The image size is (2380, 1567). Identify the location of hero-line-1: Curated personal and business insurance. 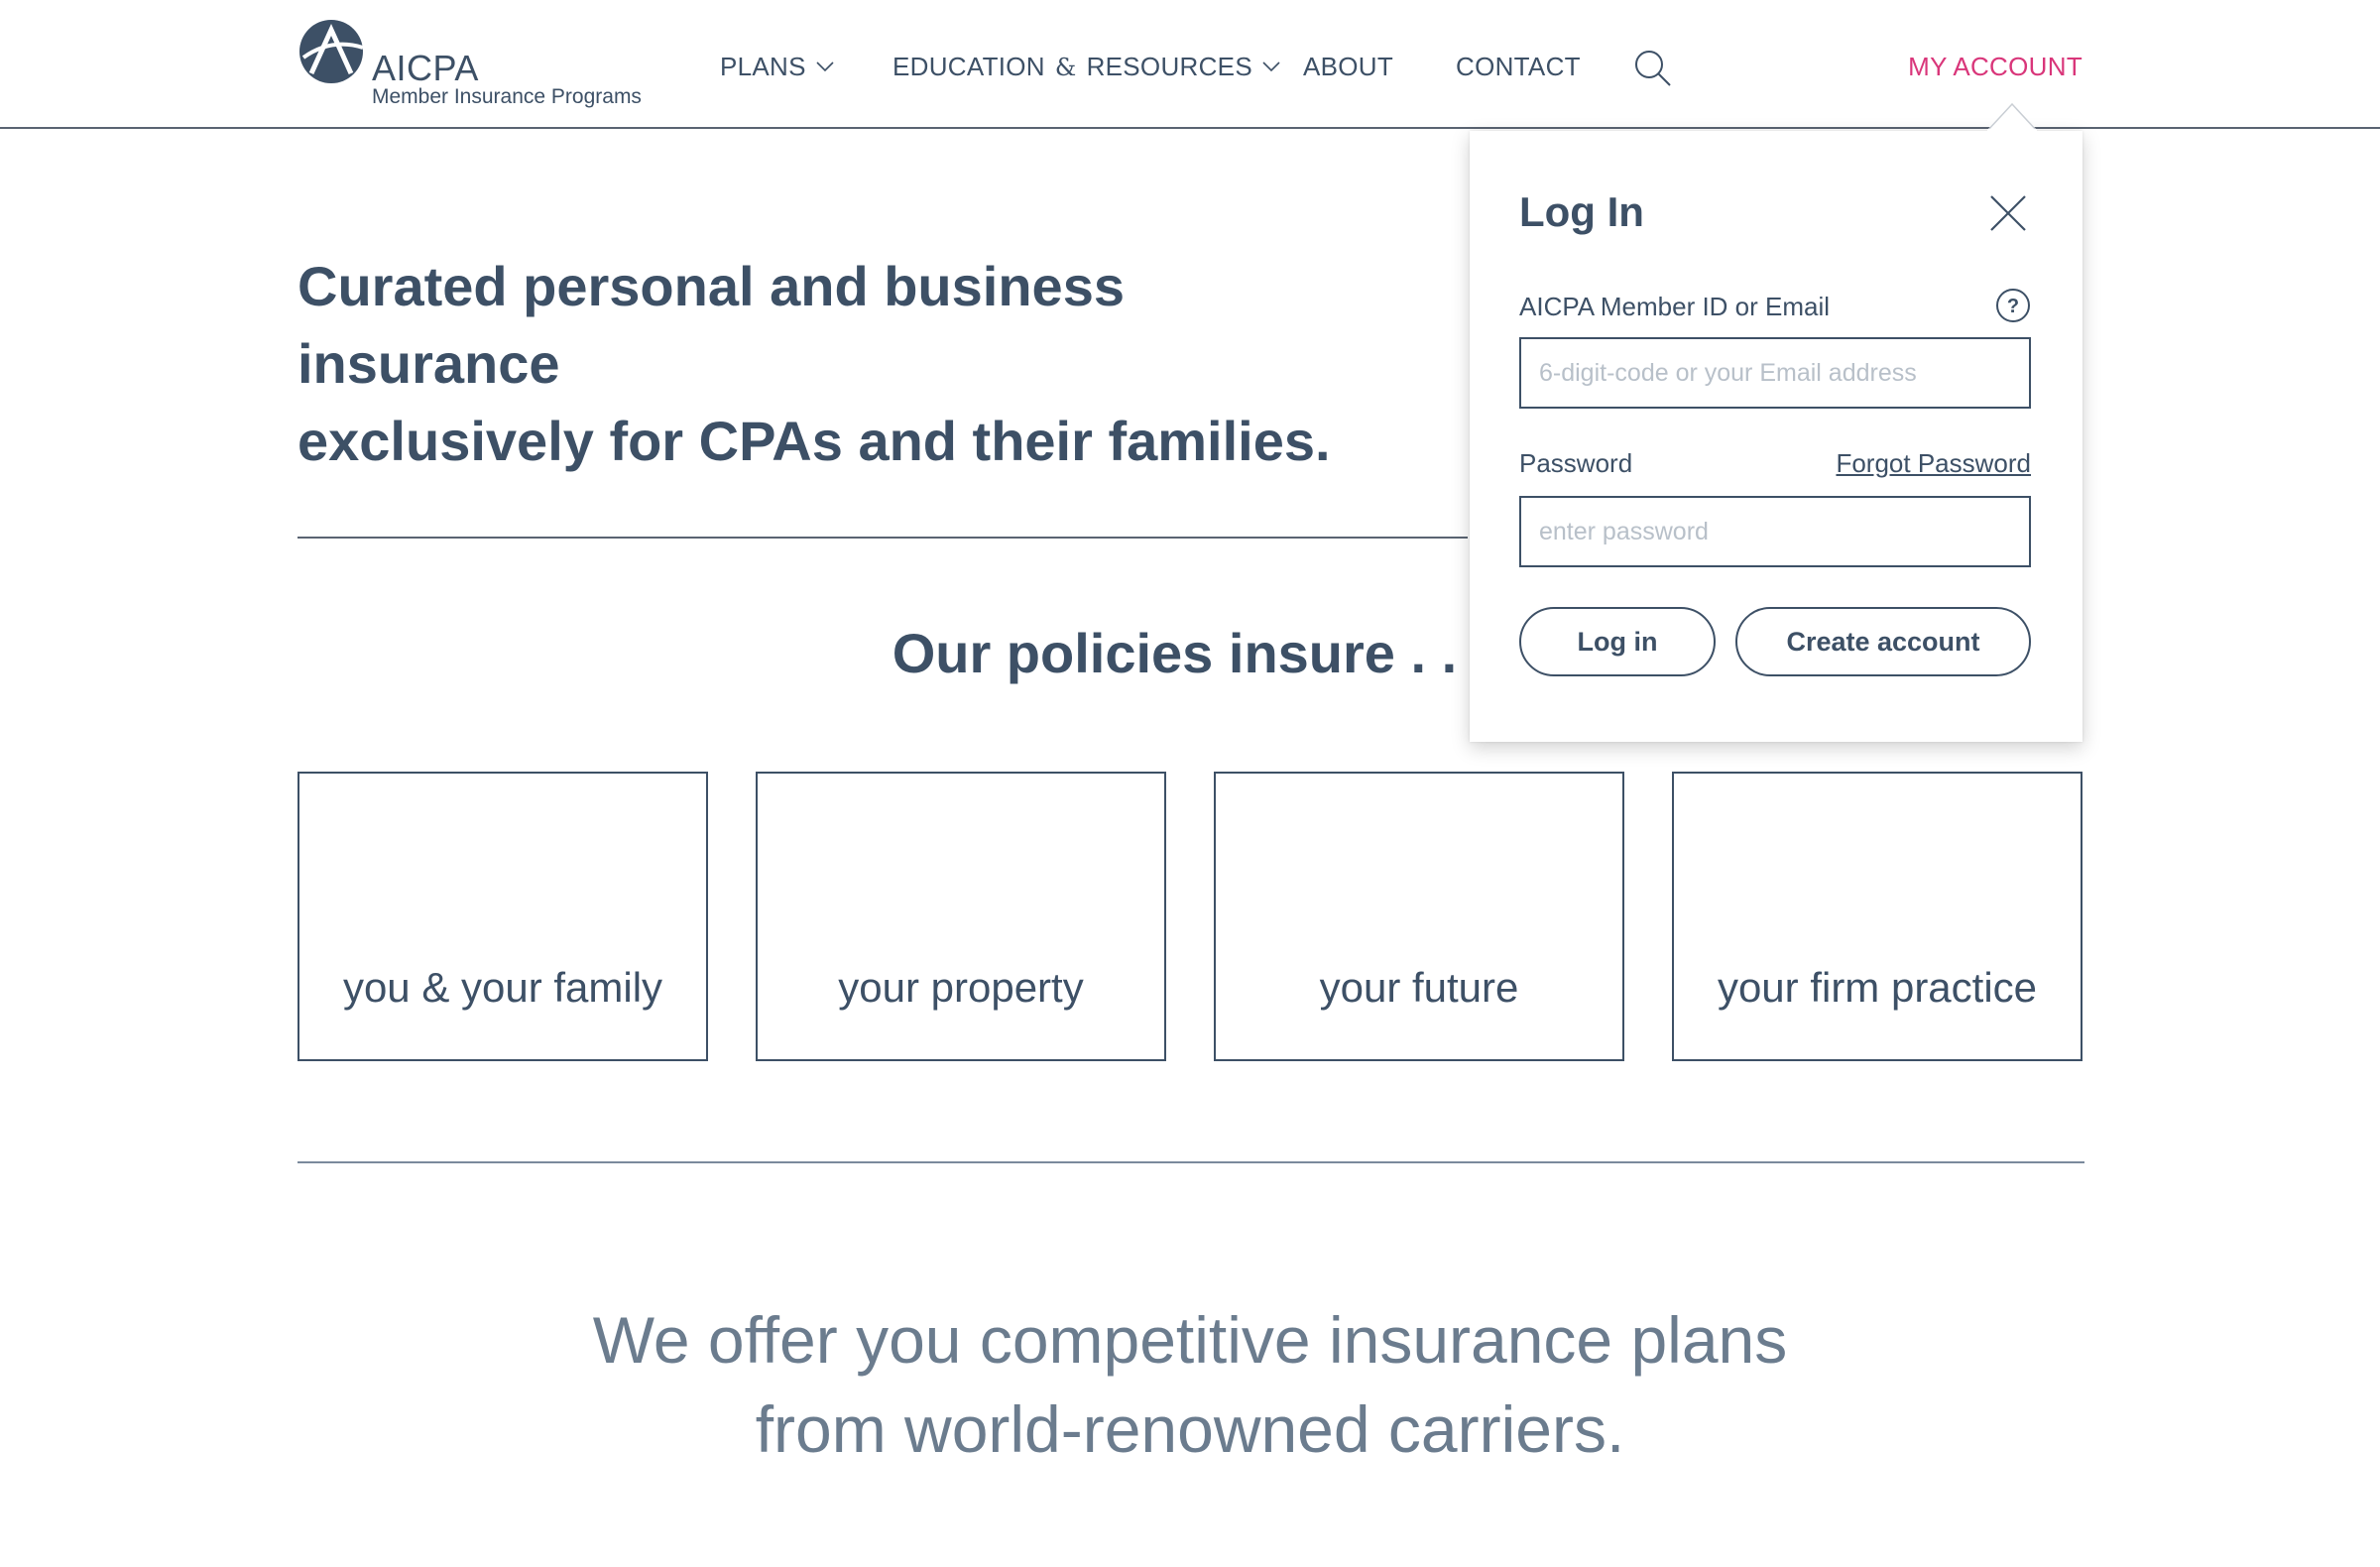
(711, 325).